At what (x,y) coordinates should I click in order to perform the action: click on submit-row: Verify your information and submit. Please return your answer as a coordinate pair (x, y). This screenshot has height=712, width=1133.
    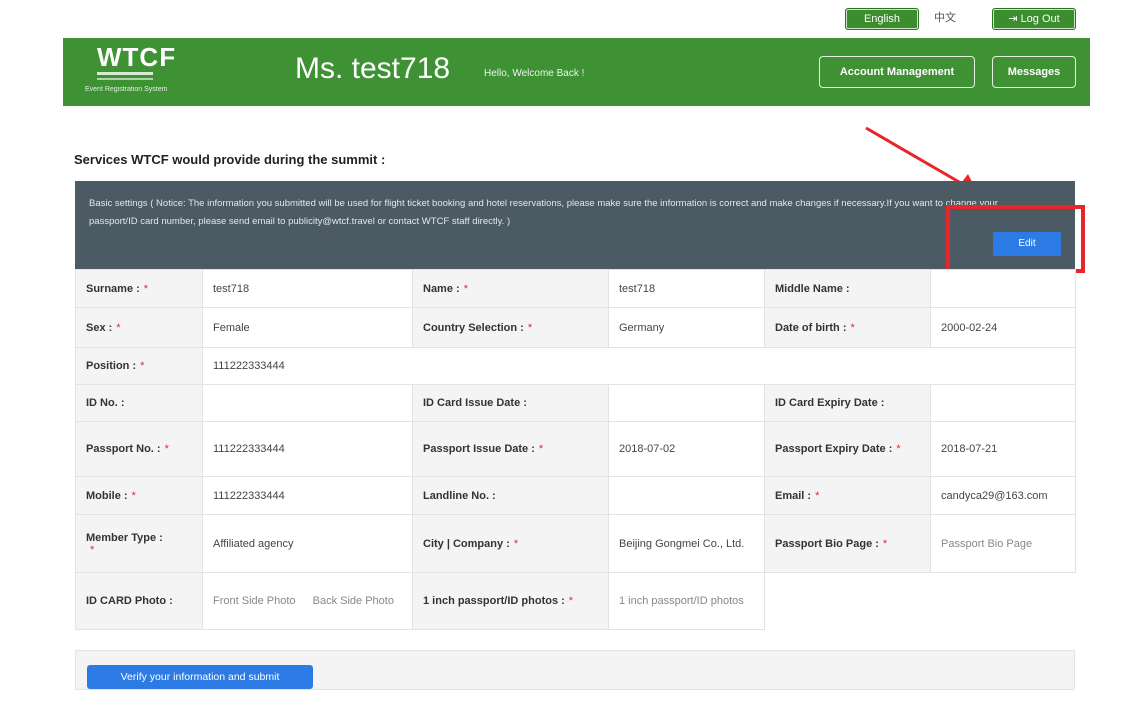
    Looking at the image, I should click on (575, 670).